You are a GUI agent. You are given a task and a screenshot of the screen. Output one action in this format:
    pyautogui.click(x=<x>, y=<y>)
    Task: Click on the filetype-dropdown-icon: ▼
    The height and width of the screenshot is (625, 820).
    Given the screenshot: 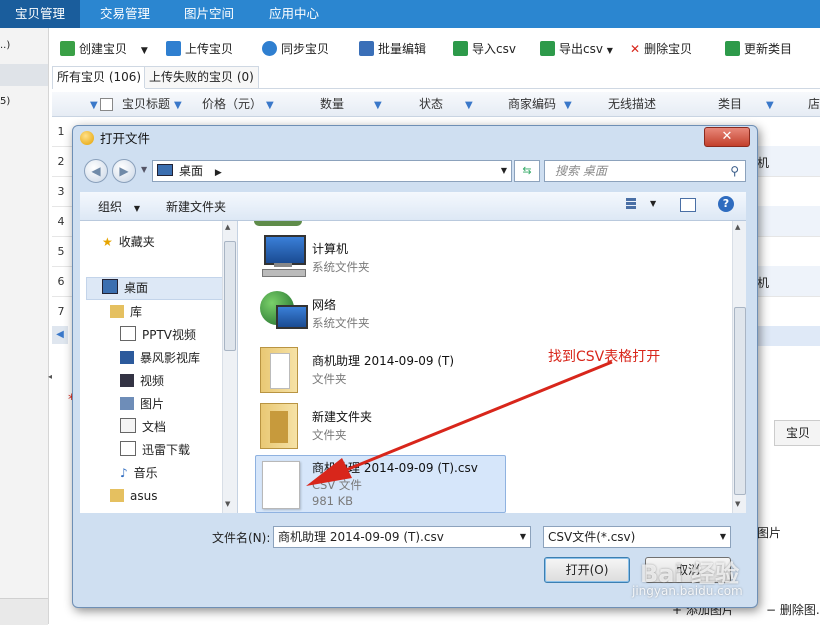 What is the action you would take?
    pyautogui.click(x=723, y=537)
    